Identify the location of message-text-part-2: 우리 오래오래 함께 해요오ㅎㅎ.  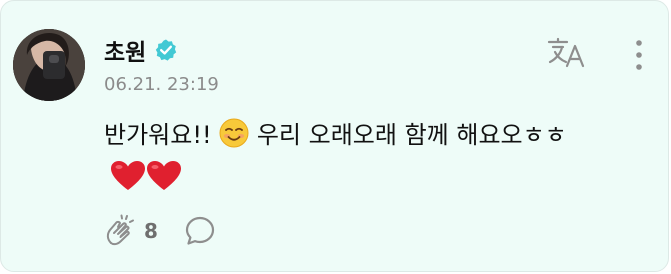
(408, 135).